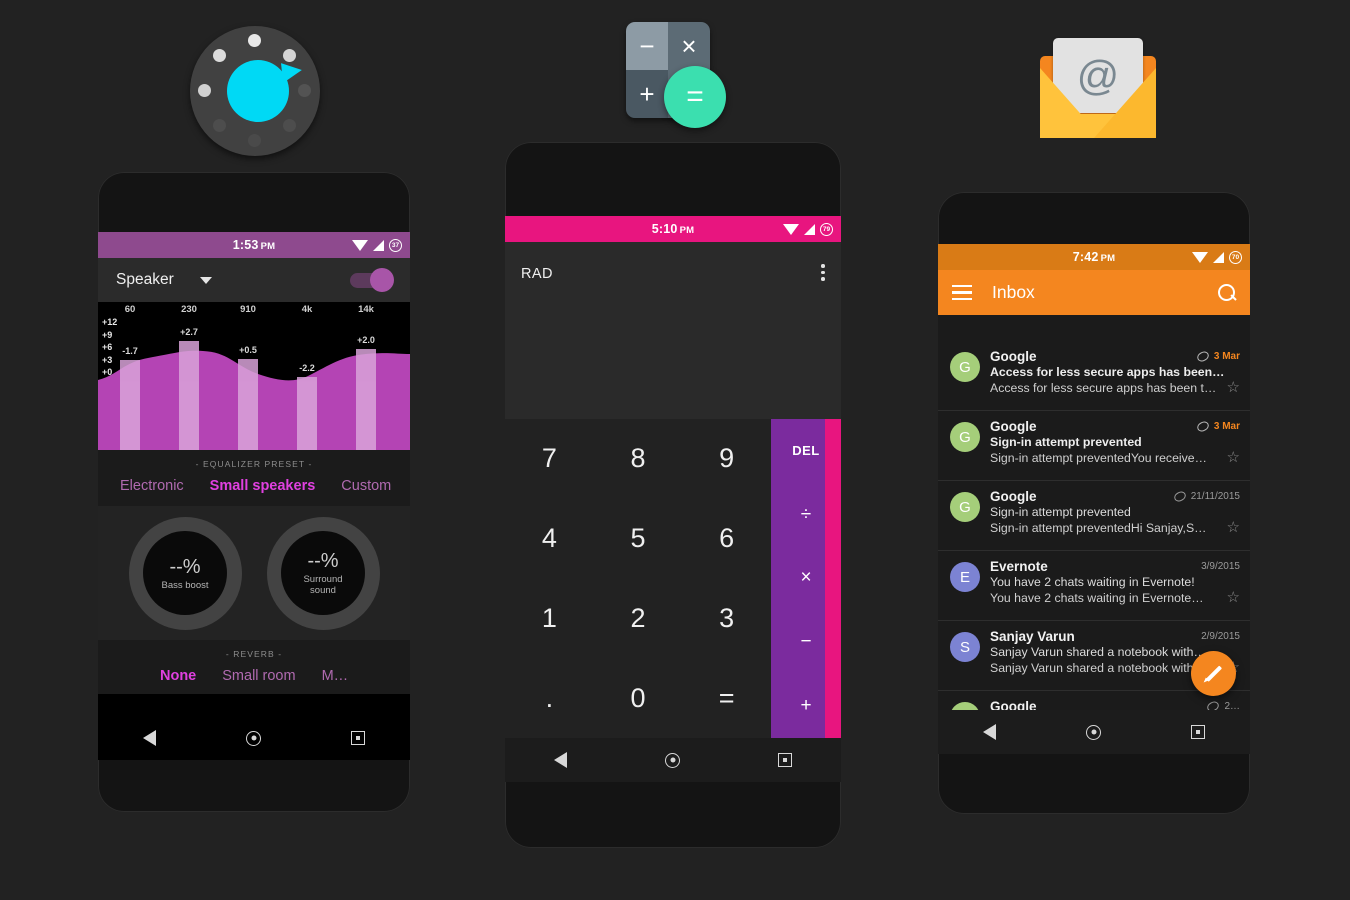  I want to click on output-device-dropdown: Speaker, so click(164, 280).